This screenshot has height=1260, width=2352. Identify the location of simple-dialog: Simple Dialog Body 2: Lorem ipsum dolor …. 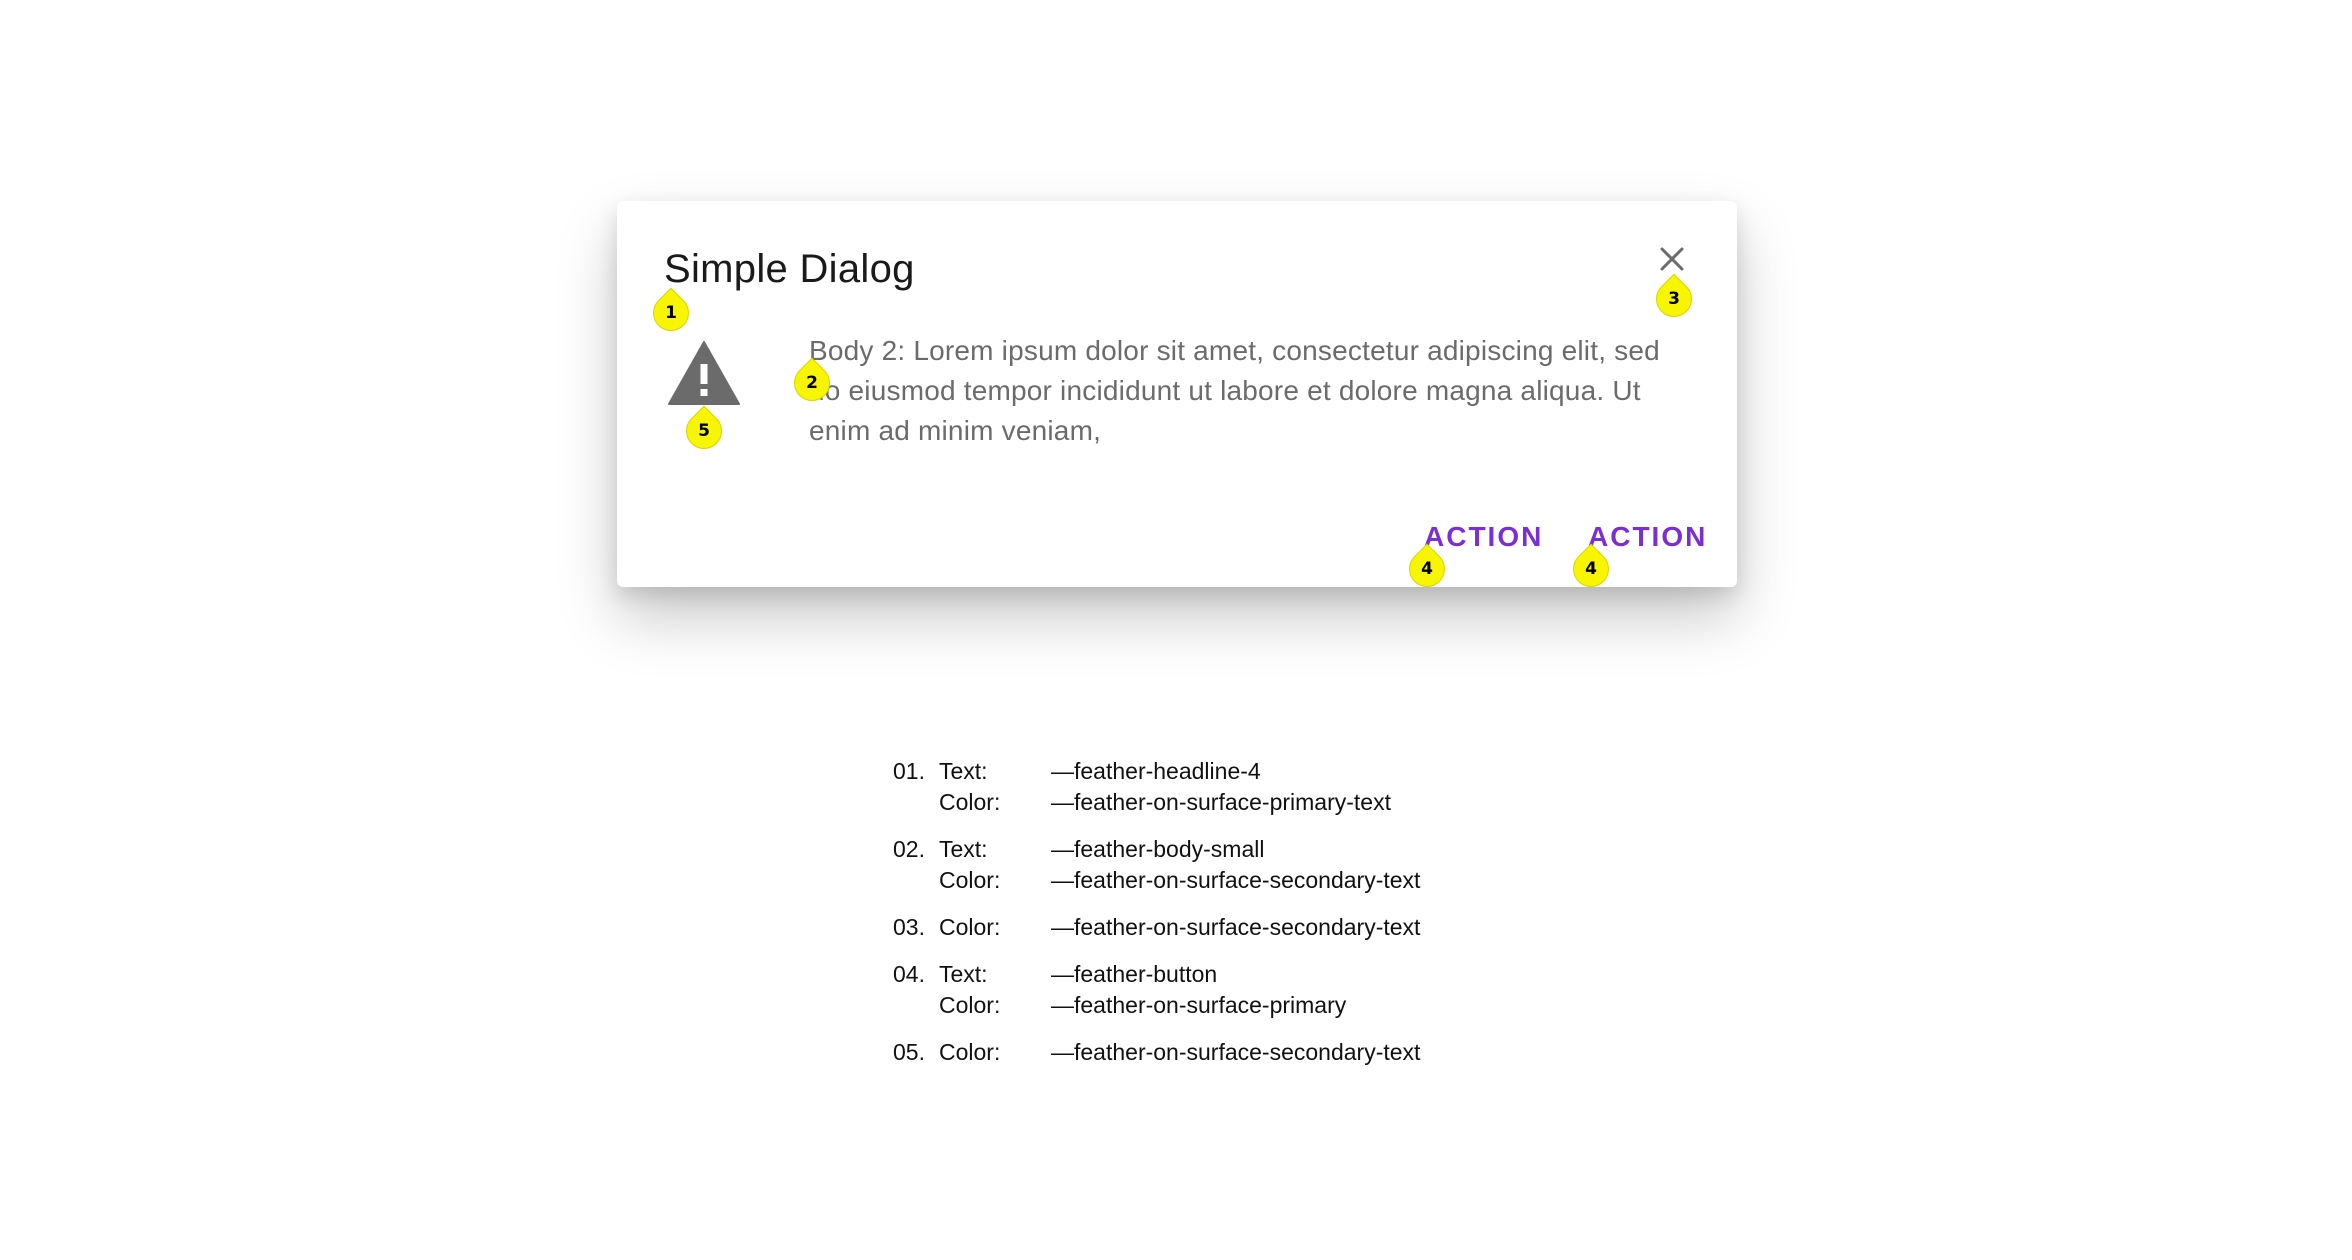
(1177, 394).